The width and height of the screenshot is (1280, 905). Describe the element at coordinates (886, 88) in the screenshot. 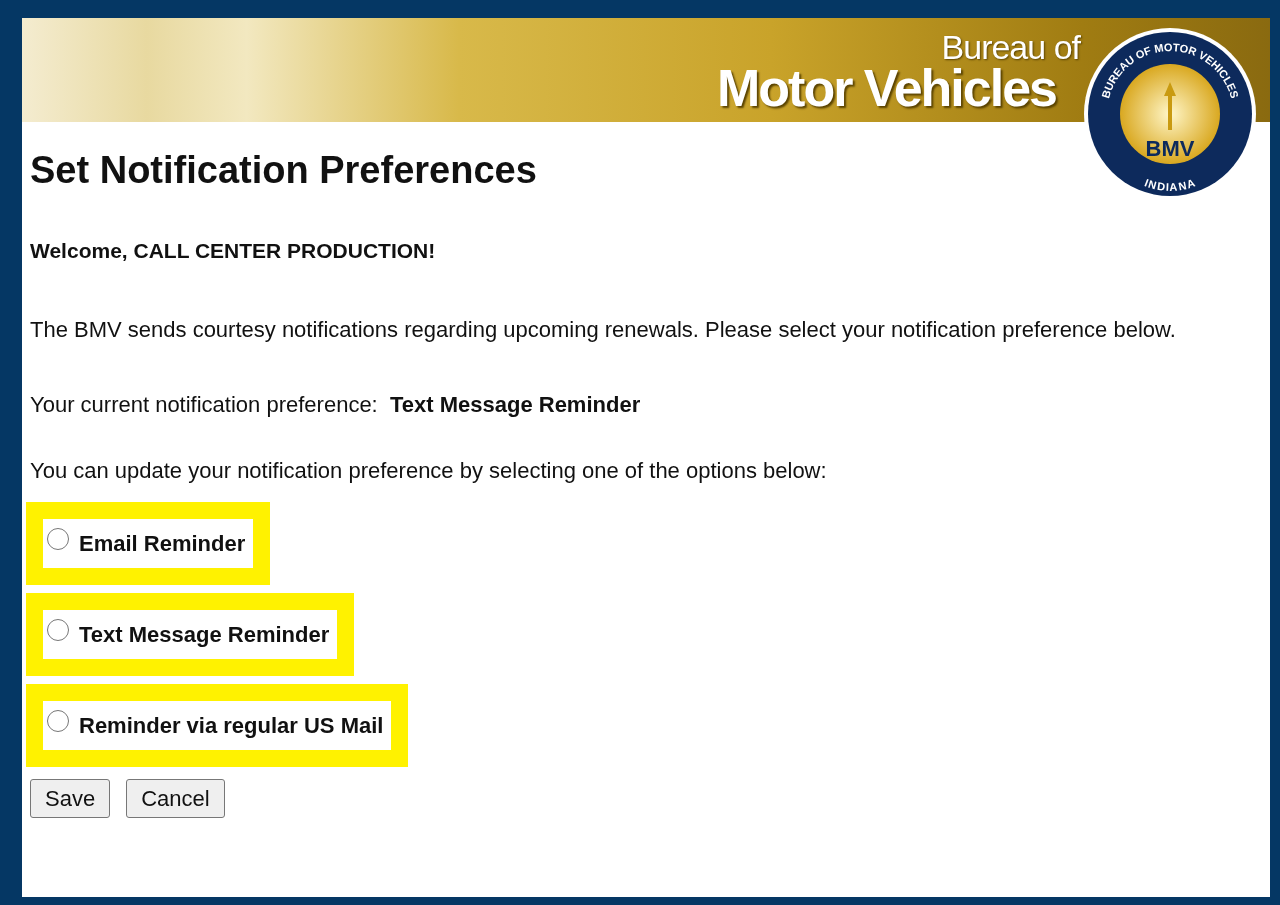

I see `banner-title: Motor Vehicles` at that location.